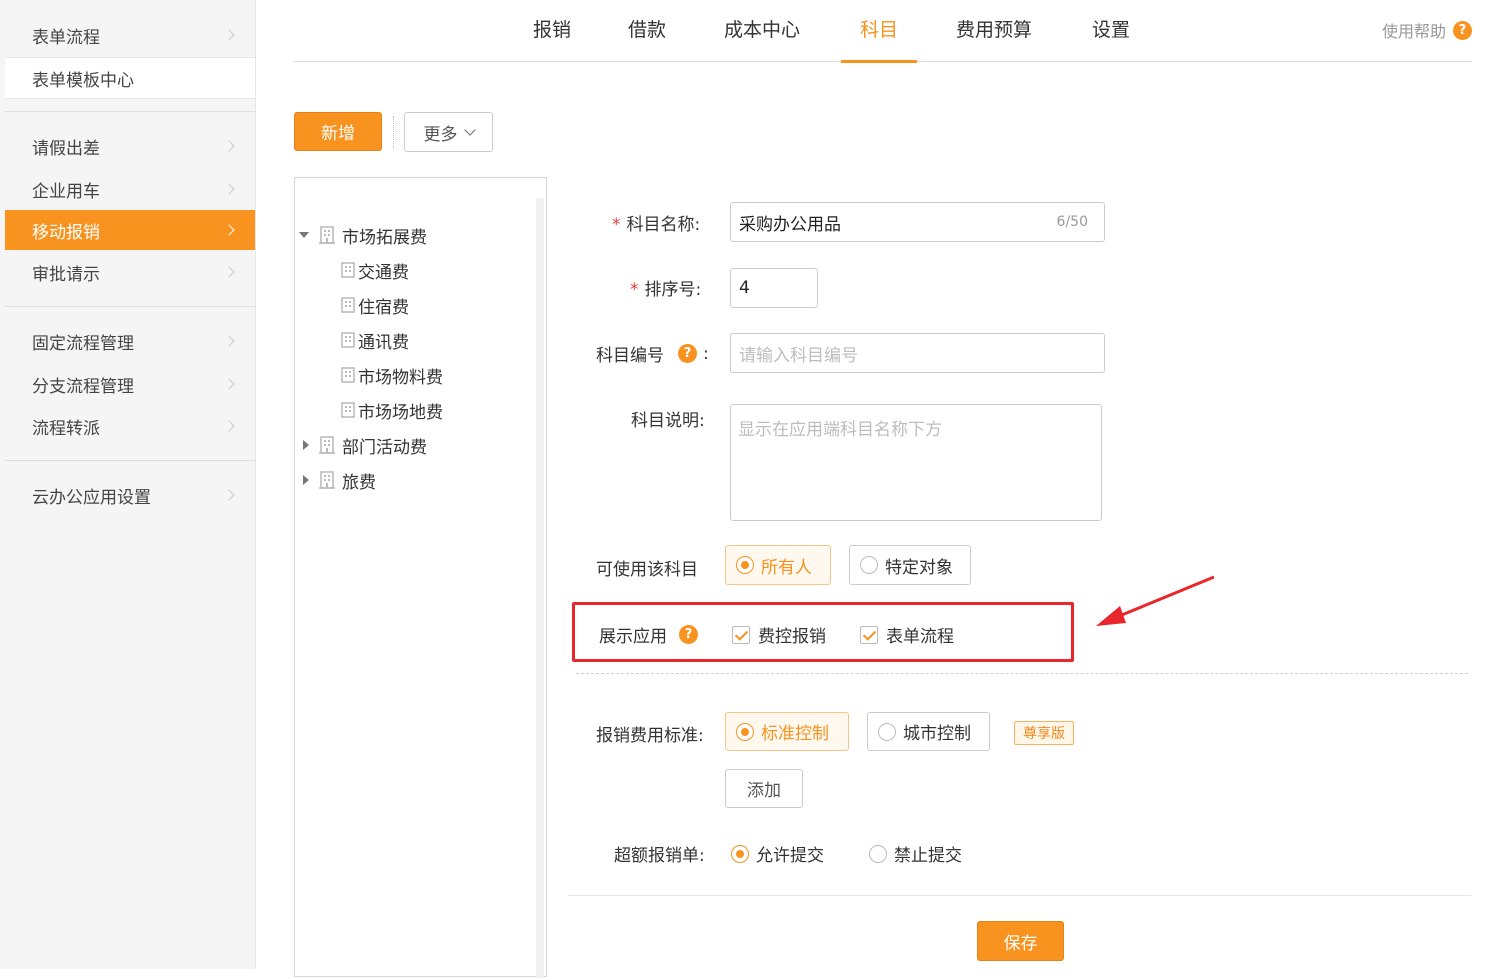  What do you see at coordinates (666, 290) in the screenshot?
I see `order-label: * 排序号:` at bounding box center [666, 290].